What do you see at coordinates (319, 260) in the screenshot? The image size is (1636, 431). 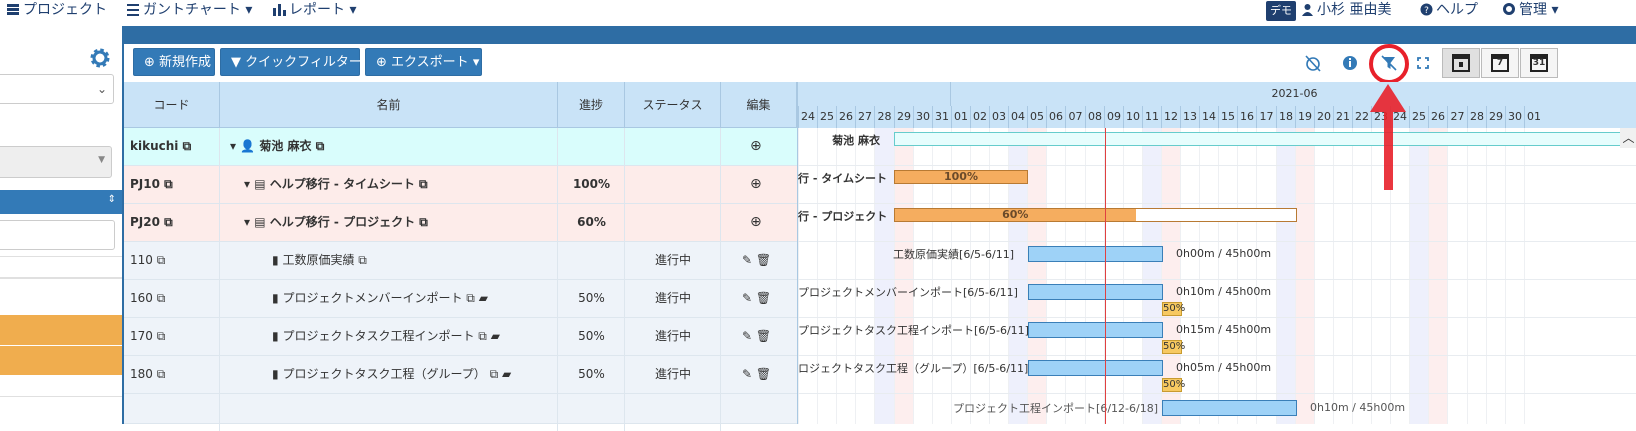 I see `row-name: ▮ 工数原価実績 ⧉` at bounding box center [319, 260].